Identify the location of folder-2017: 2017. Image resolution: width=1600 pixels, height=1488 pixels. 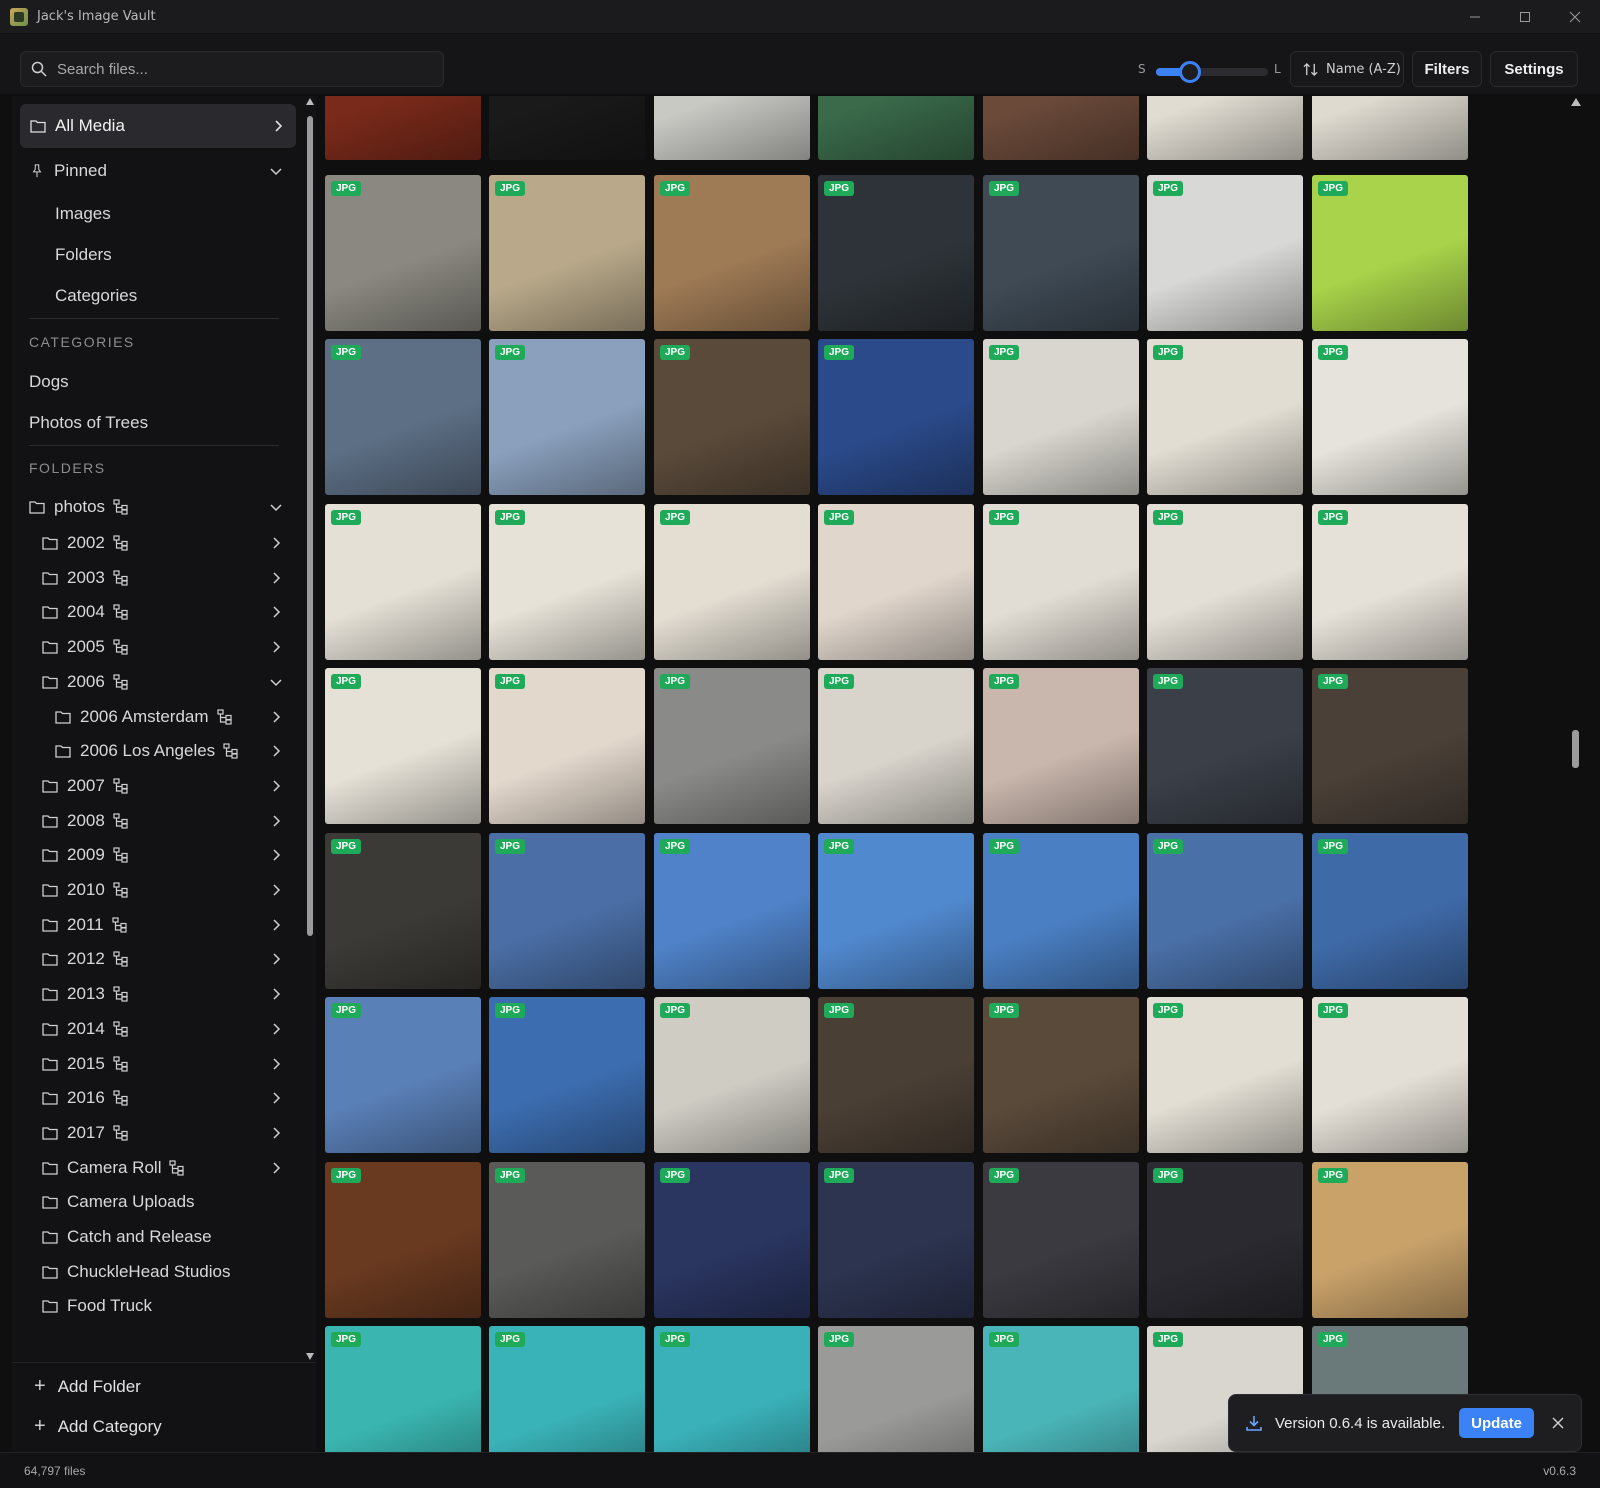
(163, 1133).